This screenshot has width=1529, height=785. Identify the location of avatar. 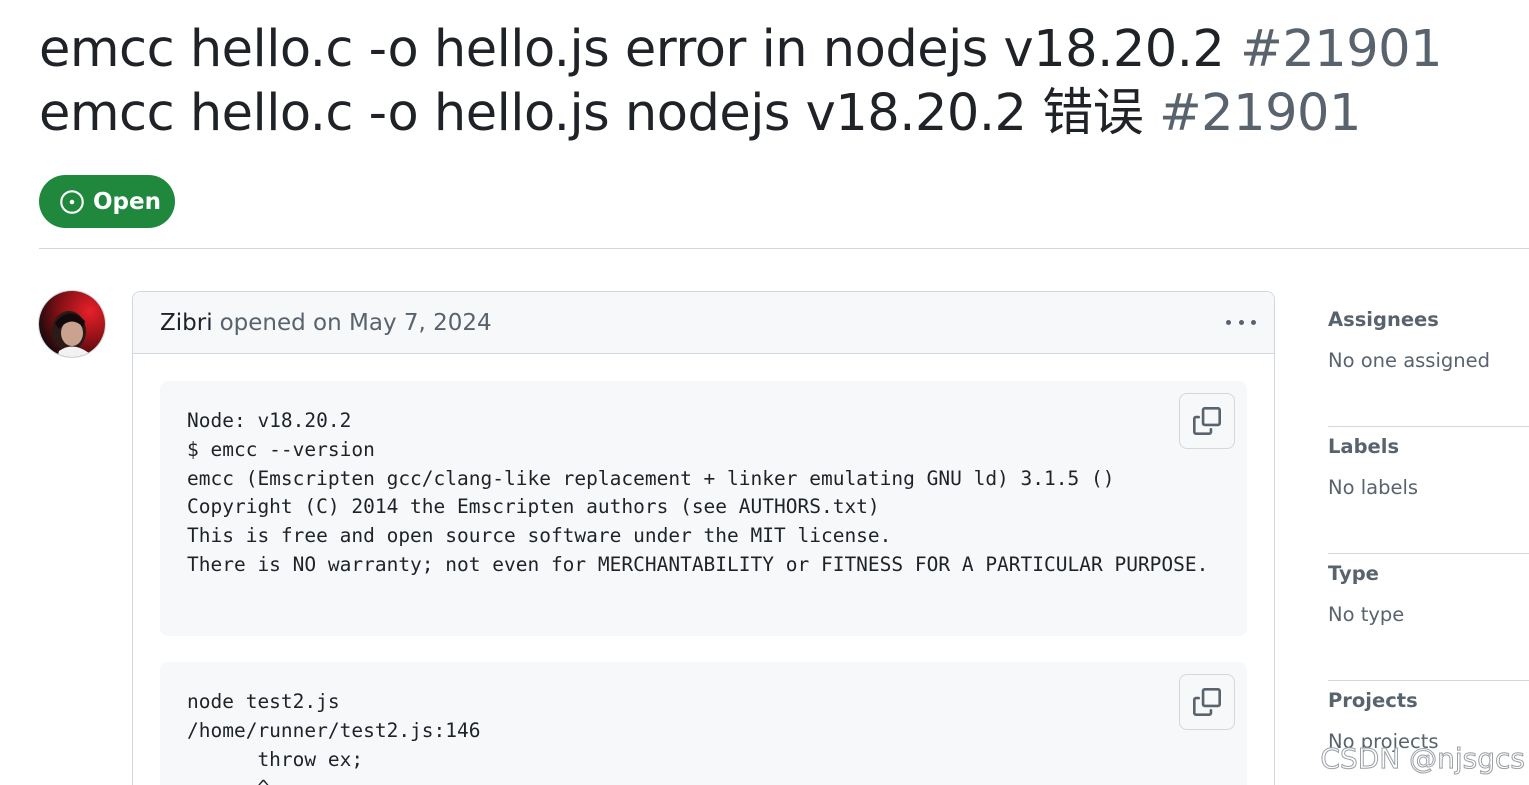
(72, 324).